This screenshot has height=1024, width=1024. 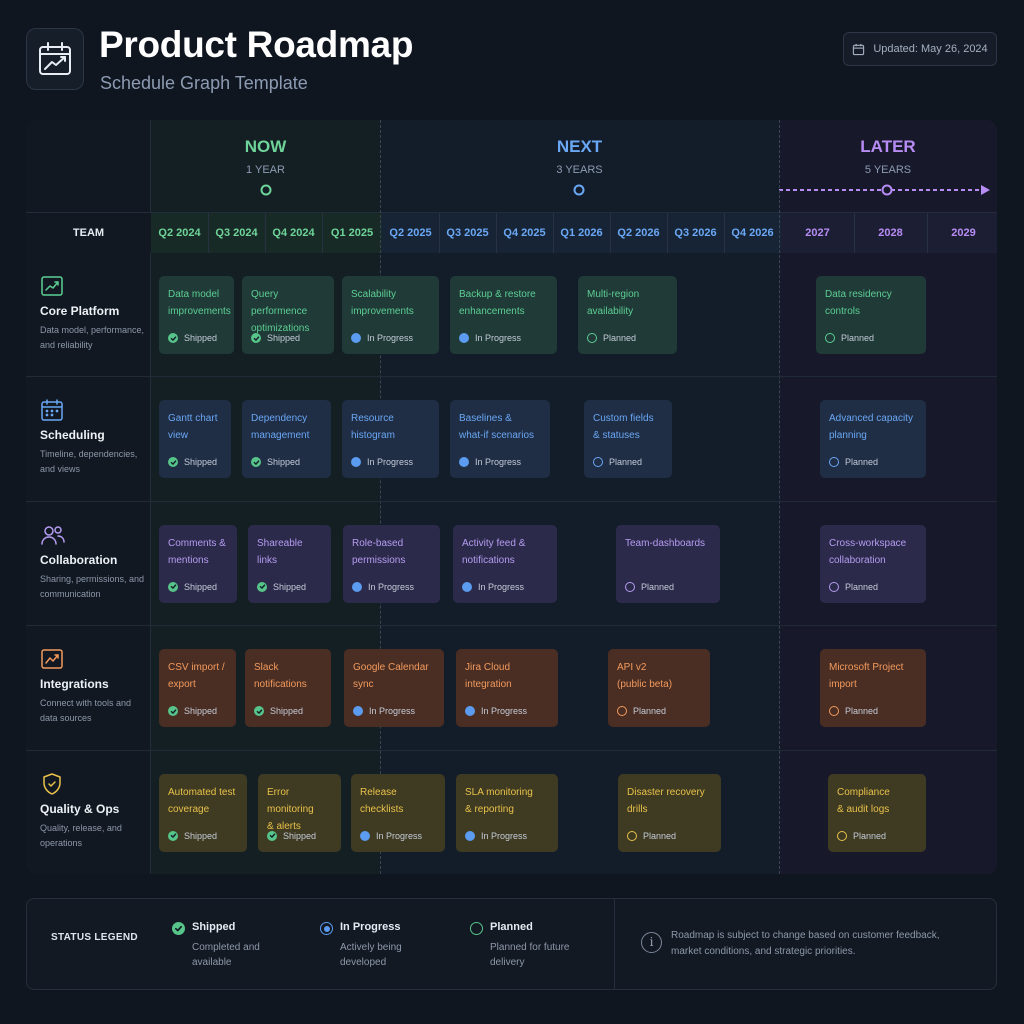 What do you see at coordinates (873, 439) in the screenshot?
I see `roadmap-card: Advanced capacity planning Planned` at bounding box center [873, 439].